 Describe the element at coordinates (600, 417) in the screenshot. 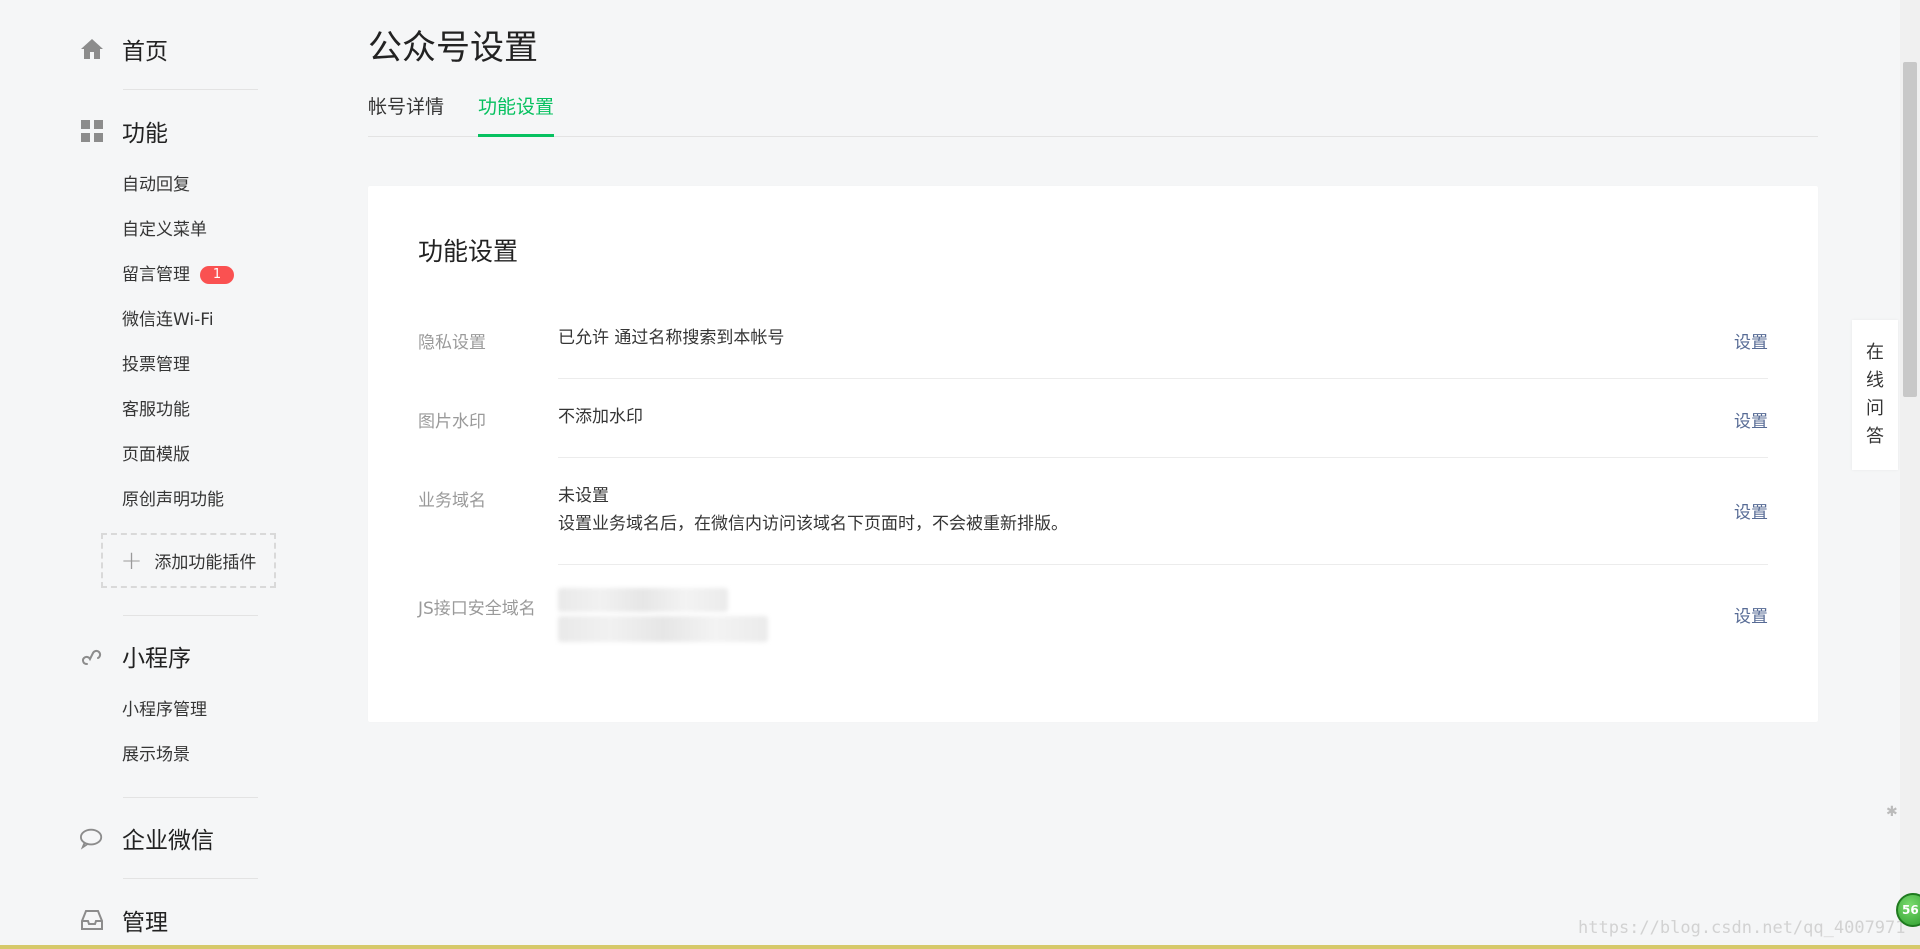

I see `setting-value: 不添加水印` at that location.